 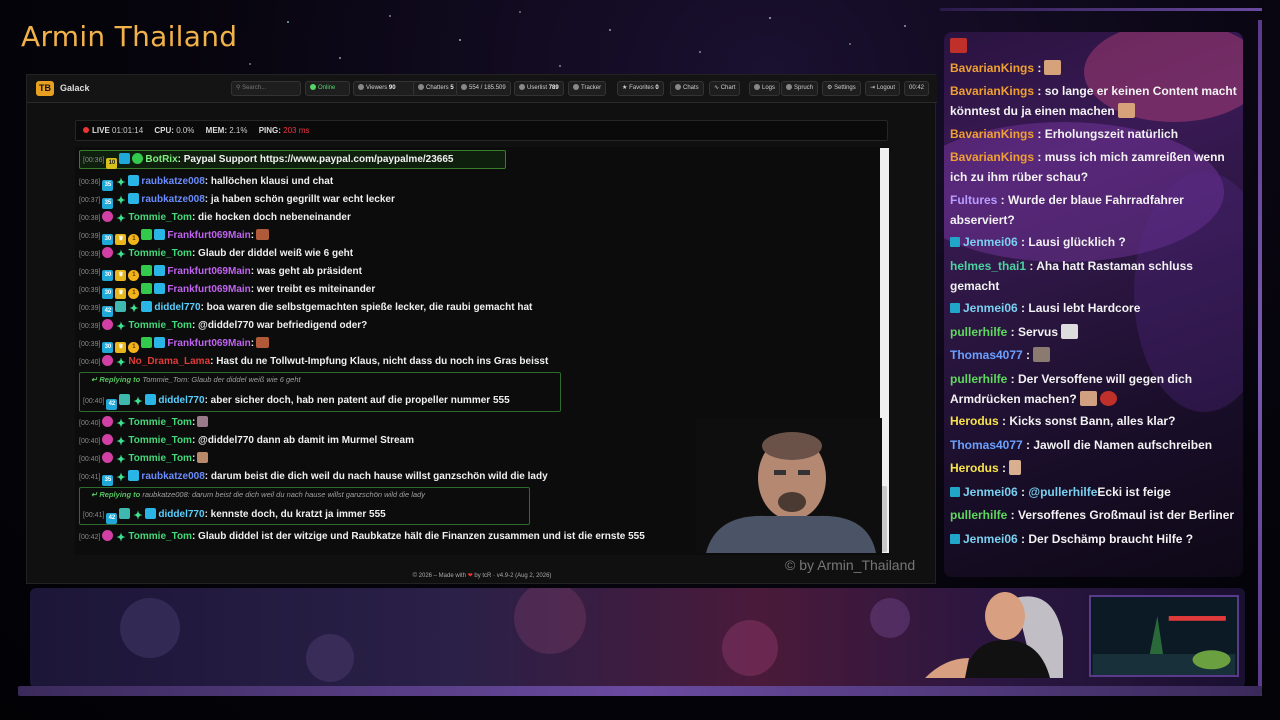 I want to click on webcam-secondary, so click(x=994, y=635).